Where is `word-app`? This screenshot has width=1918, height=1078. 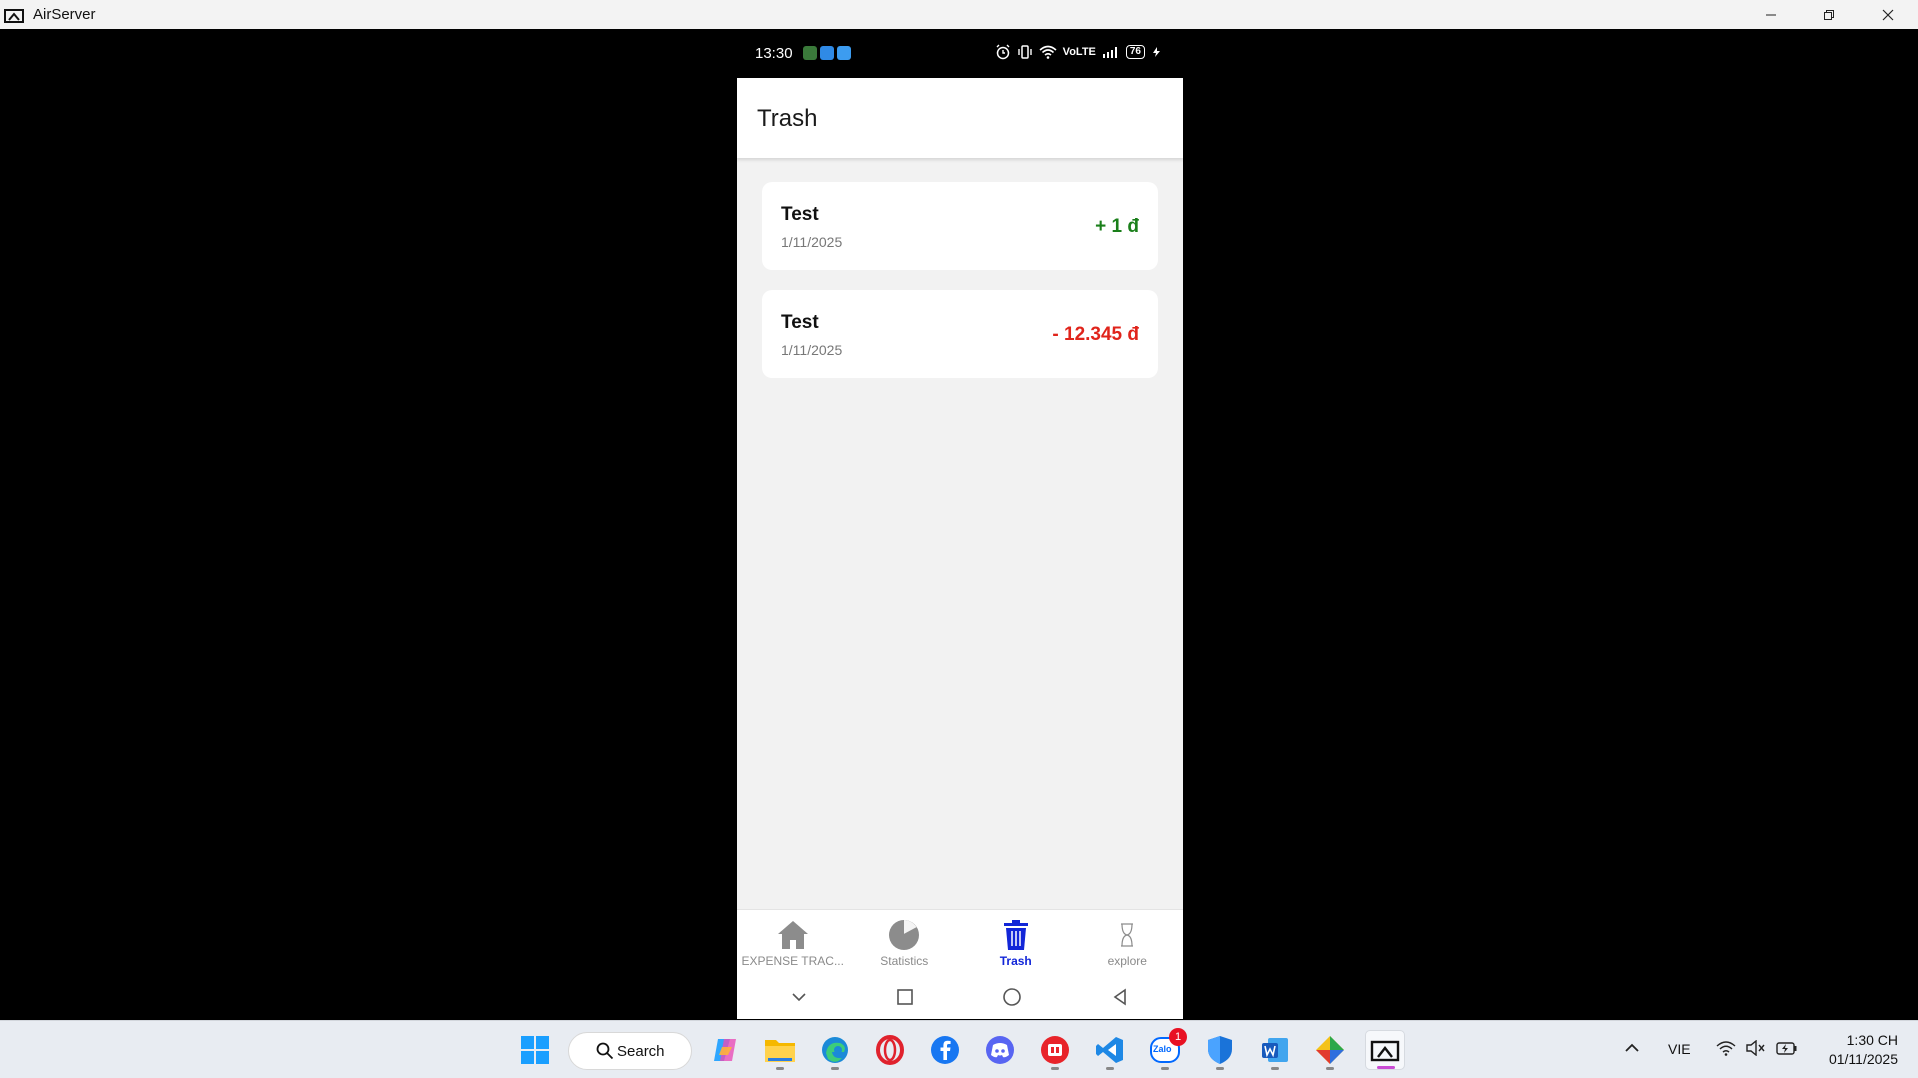
word-app is located at coordinates (1275, 1050).